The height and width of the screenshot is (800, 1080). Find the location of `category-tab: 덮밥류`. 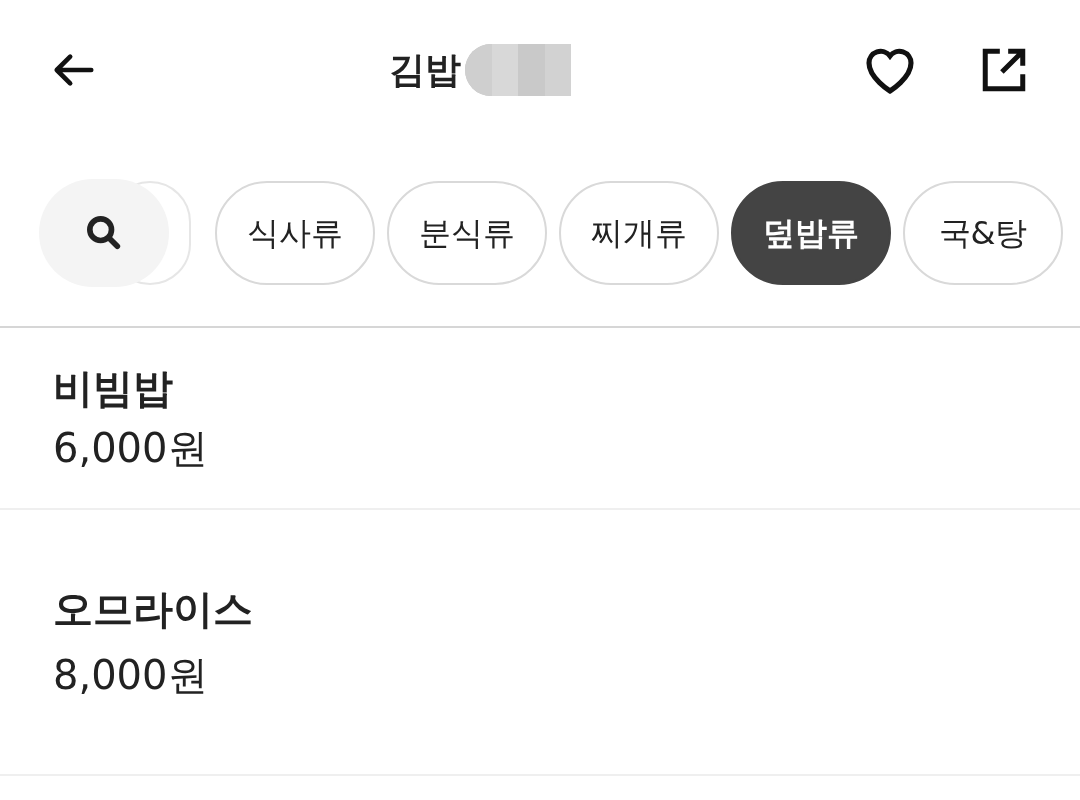

category-tab: 덮밥류 is located at coordinates (811, 233).